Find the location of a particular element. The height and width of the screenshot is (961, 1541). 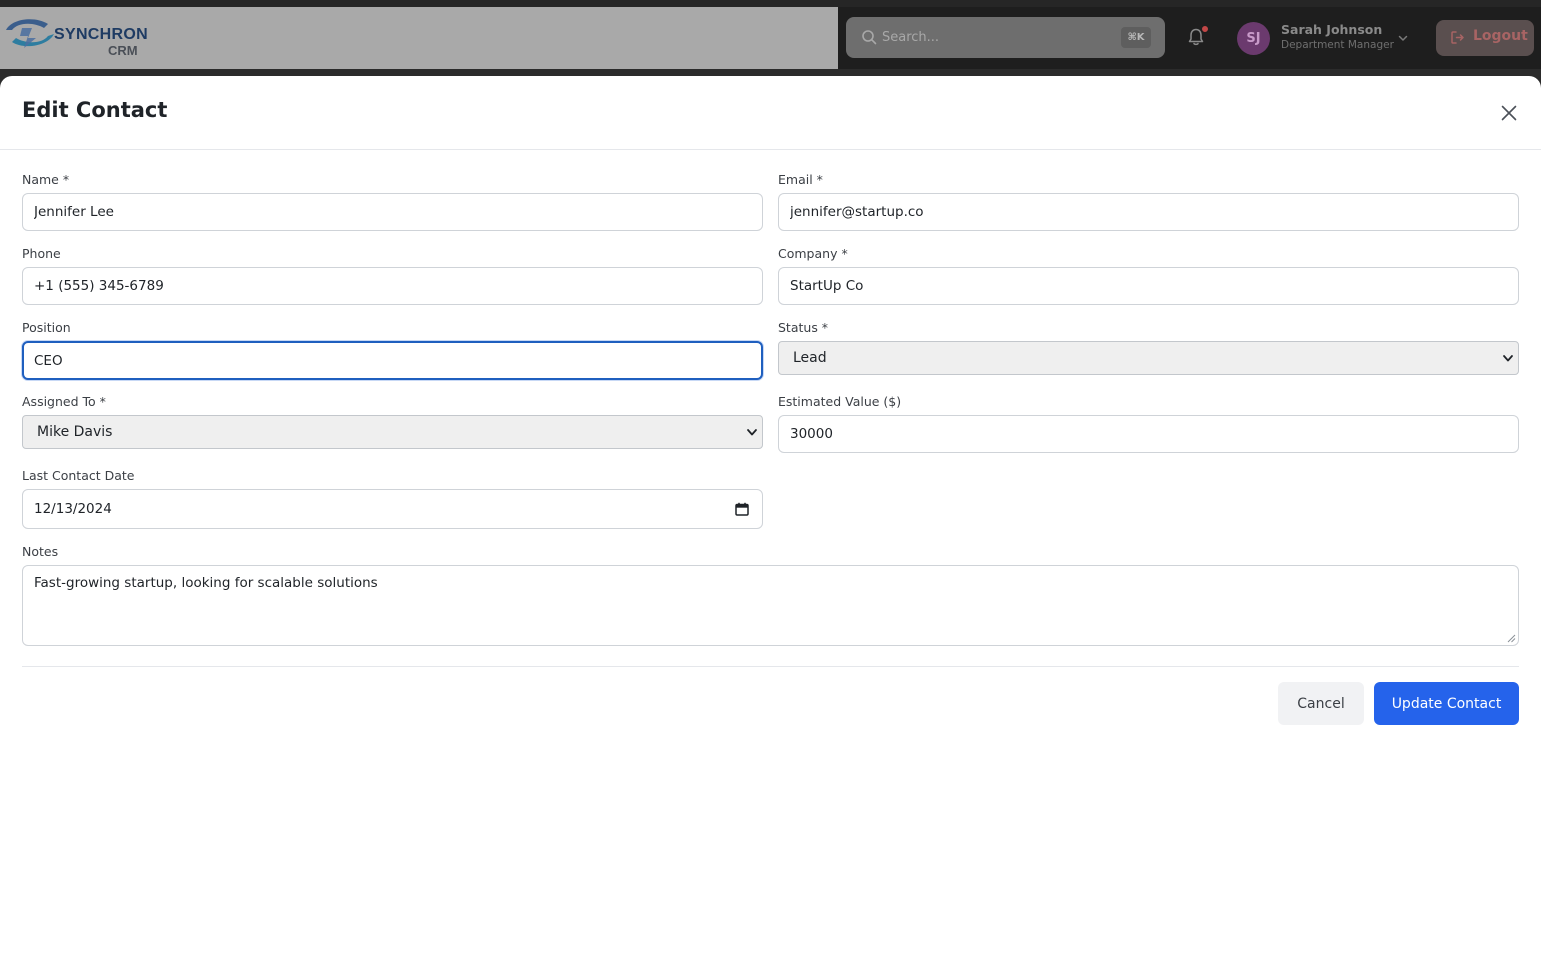

top-strip is located at coordinates (770, 3).